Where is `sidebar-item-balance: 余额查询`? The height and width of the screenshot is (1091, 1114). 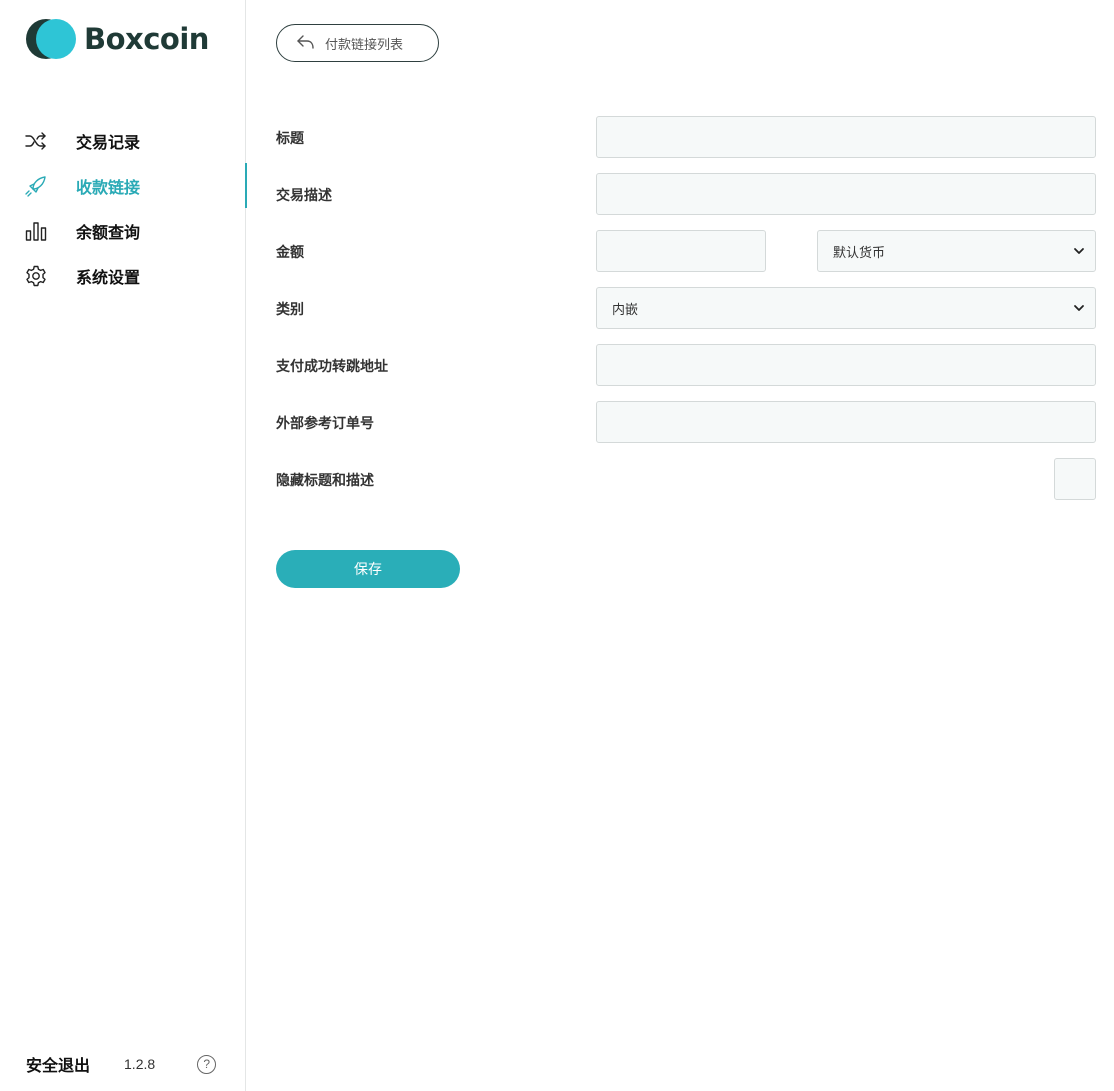
sidebar-item-balance: 余额查询 is located at coordinates (123, 230).